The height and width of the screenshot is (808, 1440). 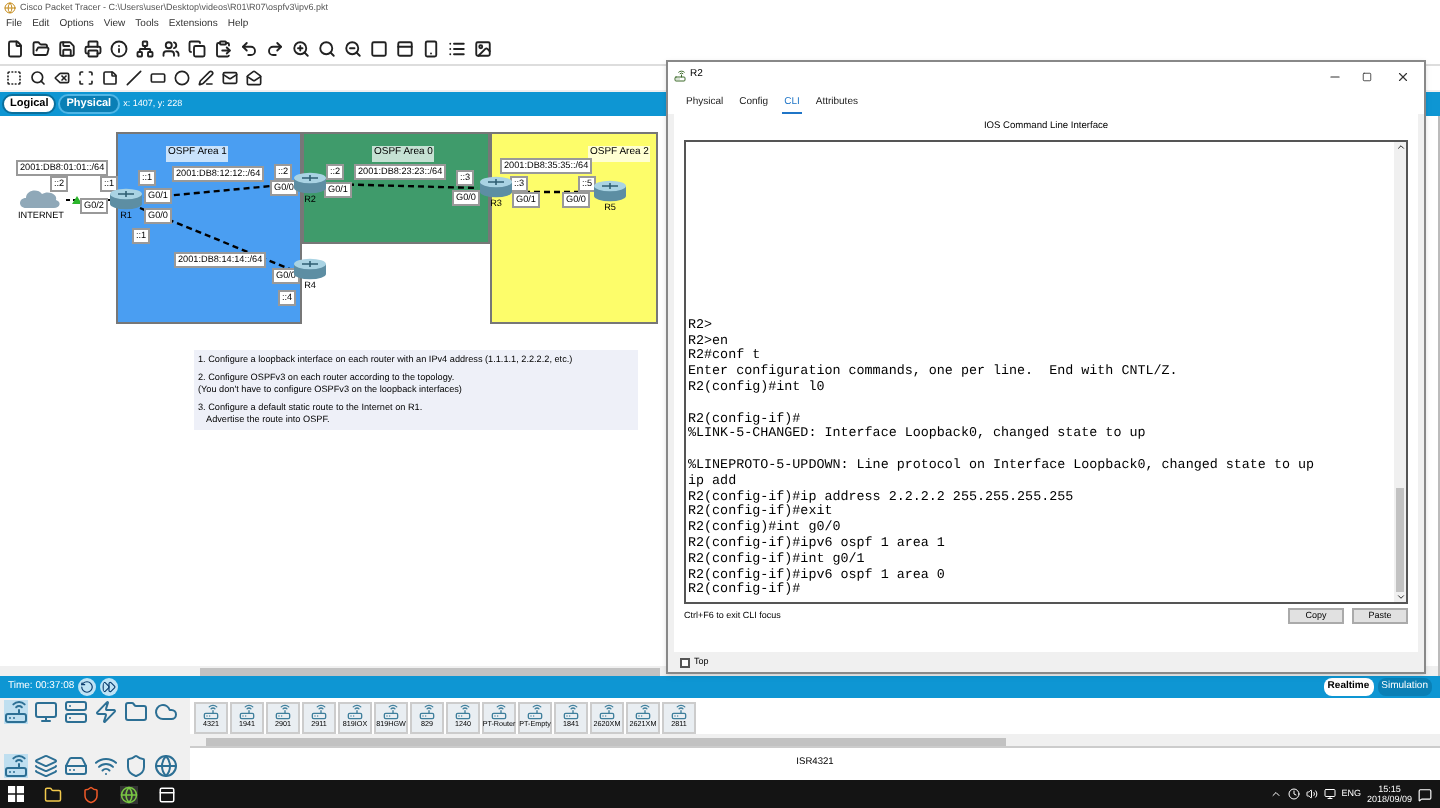 I want to click on delete-icon, so click(x=62, y=78).